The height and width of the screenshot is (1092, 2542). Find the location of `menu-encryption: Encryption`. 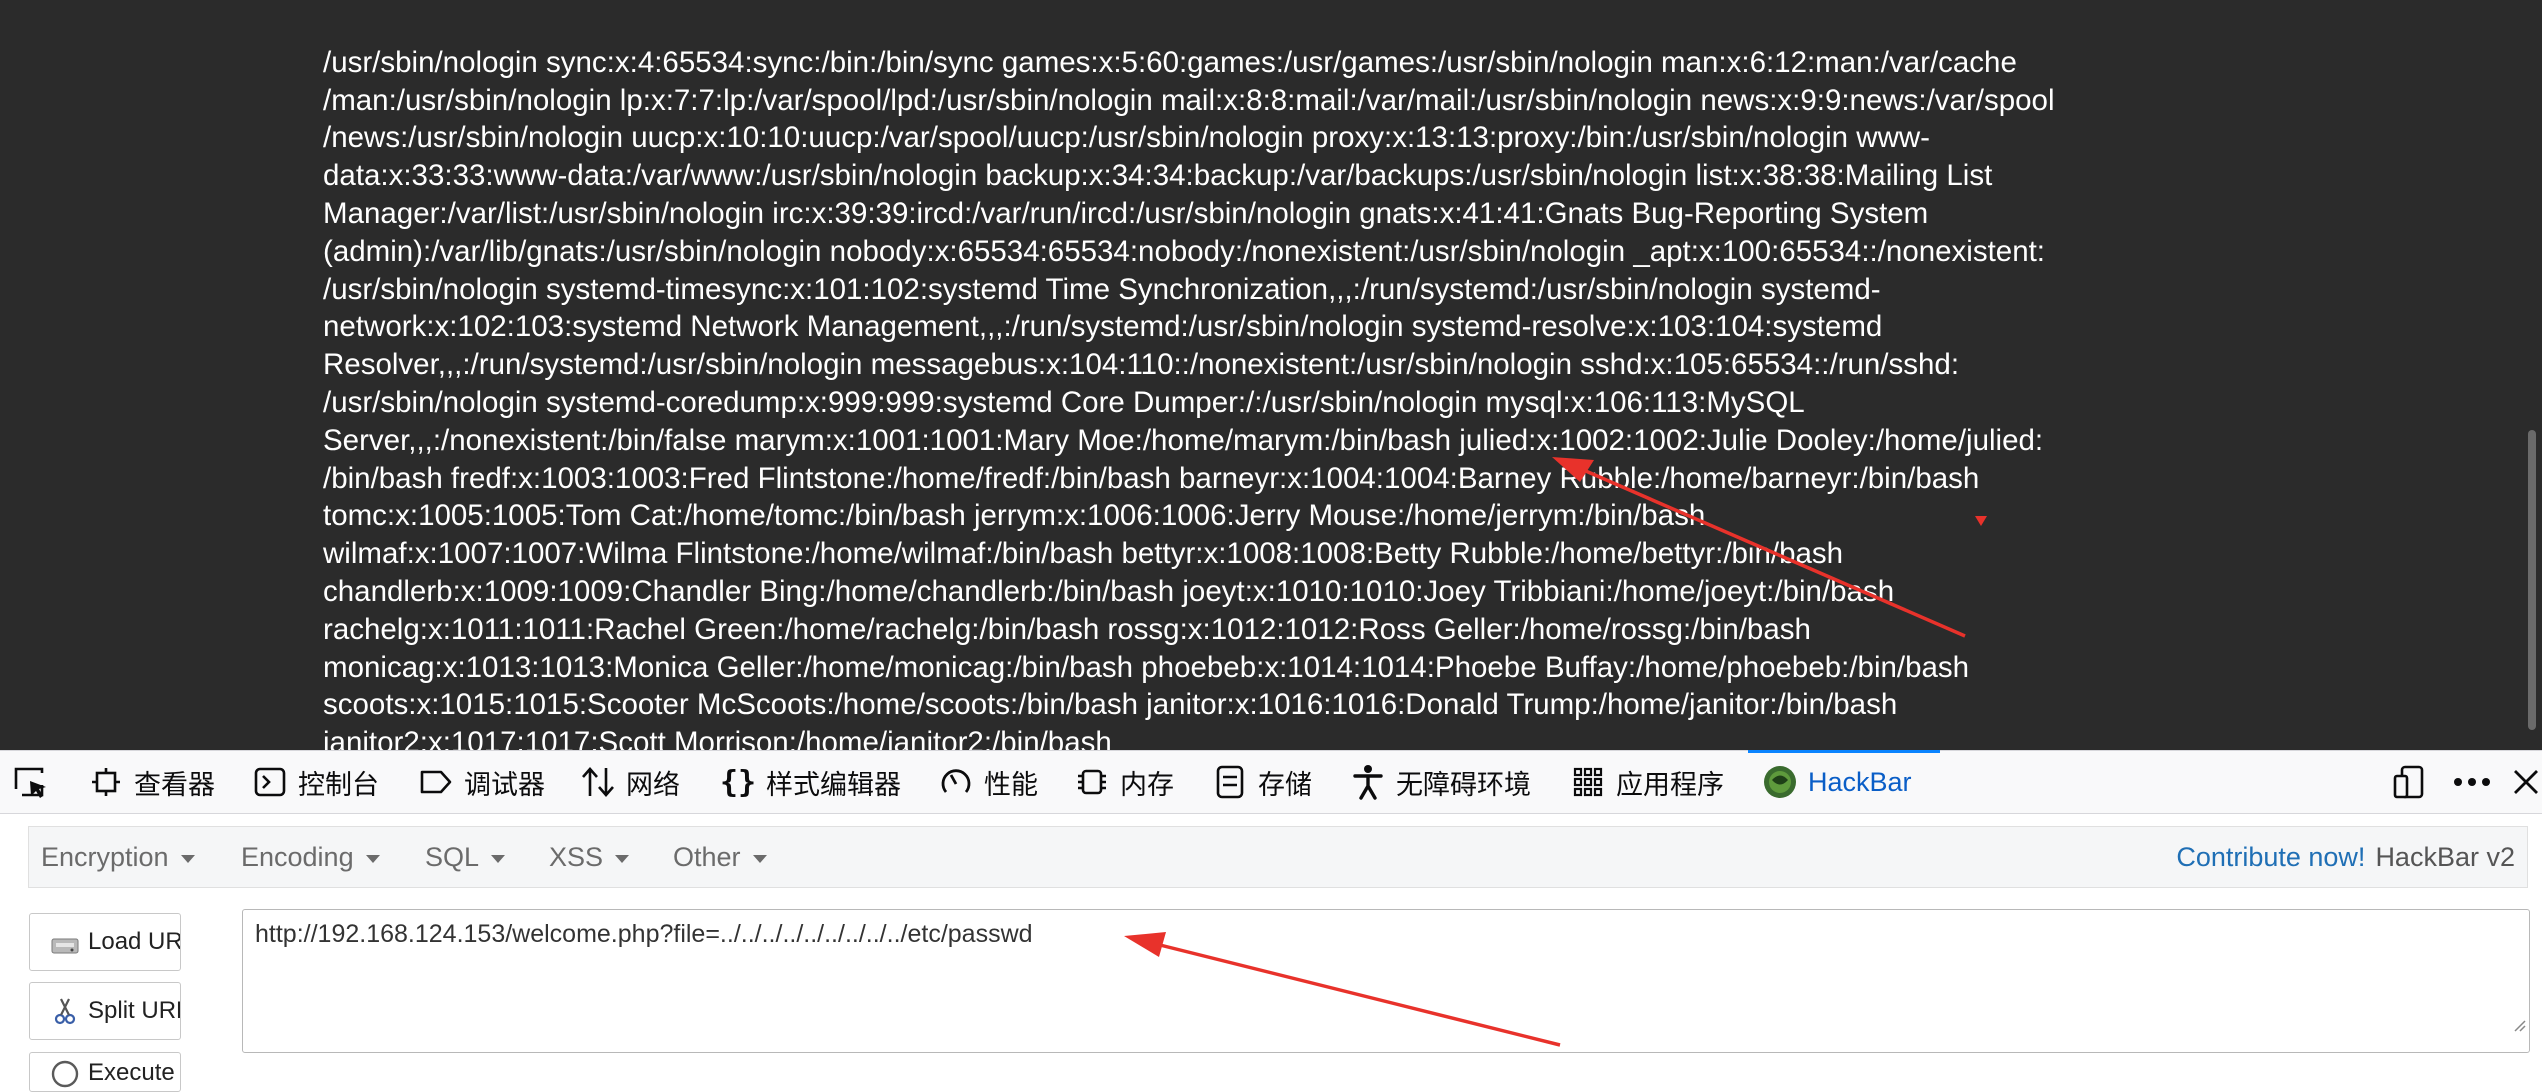

menu-encryption: Encryption is located at coordinates (118, 857).